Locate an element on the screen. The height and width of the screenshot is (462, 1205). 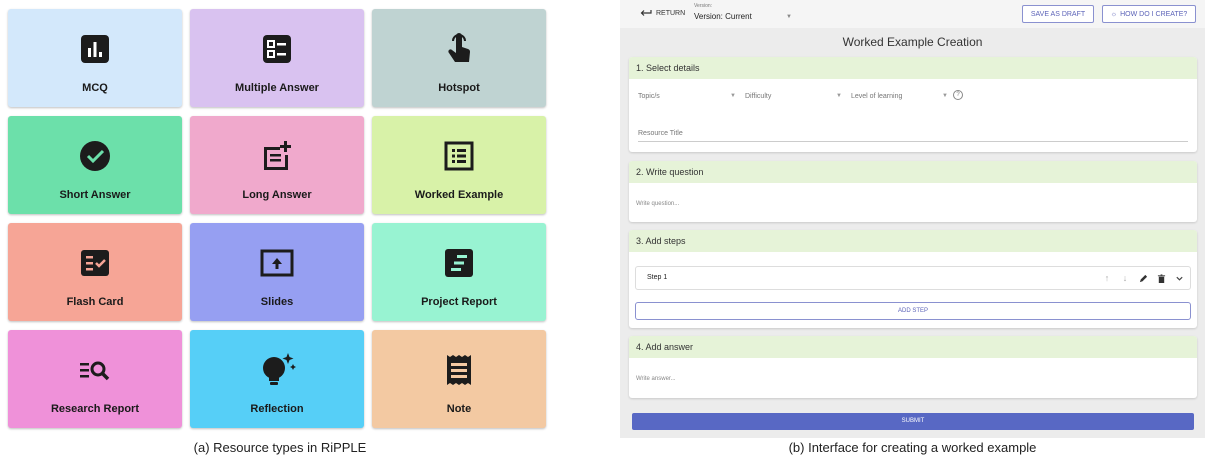
step-actions: ↑ ↓ is located at coordinates (1143, 278).